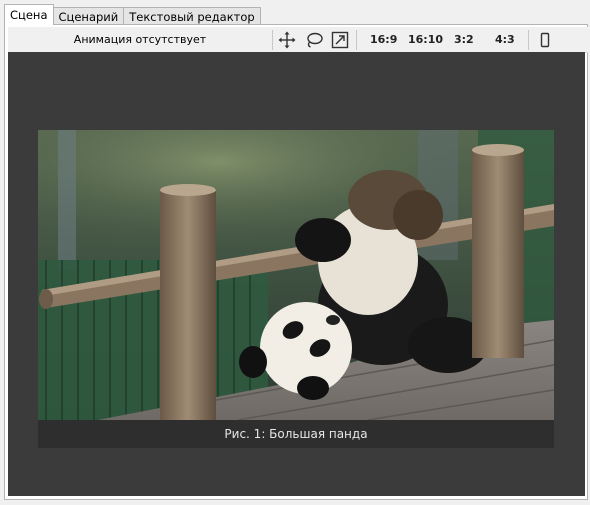 The height and width of the screenshot is (505, 590). I want to click on photo-caption: Рис. 1: Большая панда, so click(296, 434).